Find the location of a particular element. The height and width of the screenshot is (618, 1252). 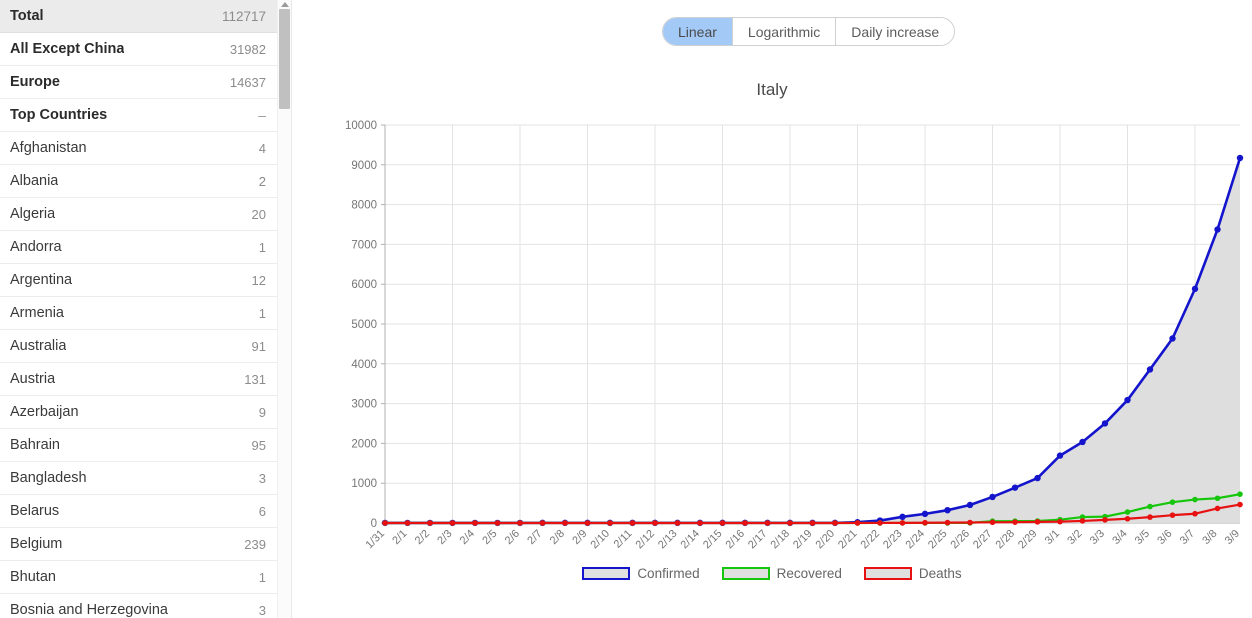

x-tick-label: 2/8 is located at coordinates (557, 537).